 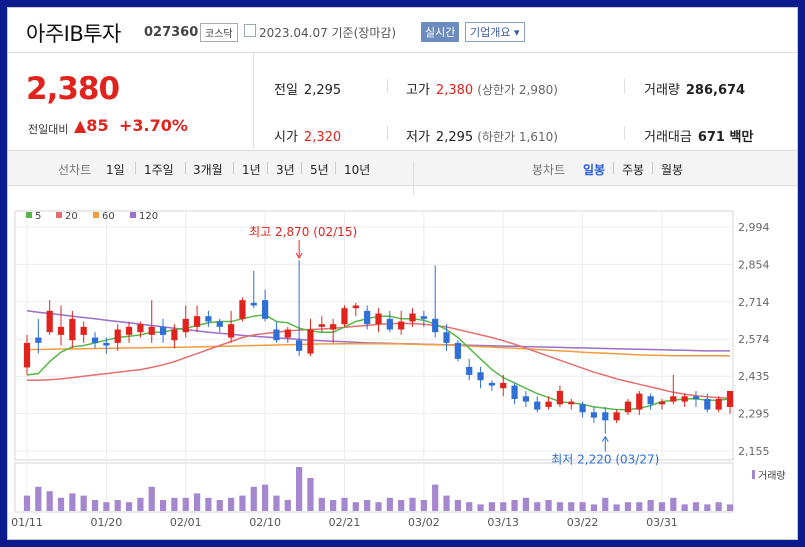 I want to click on x-tick-label: 02/21, so click(x=345, y=522).